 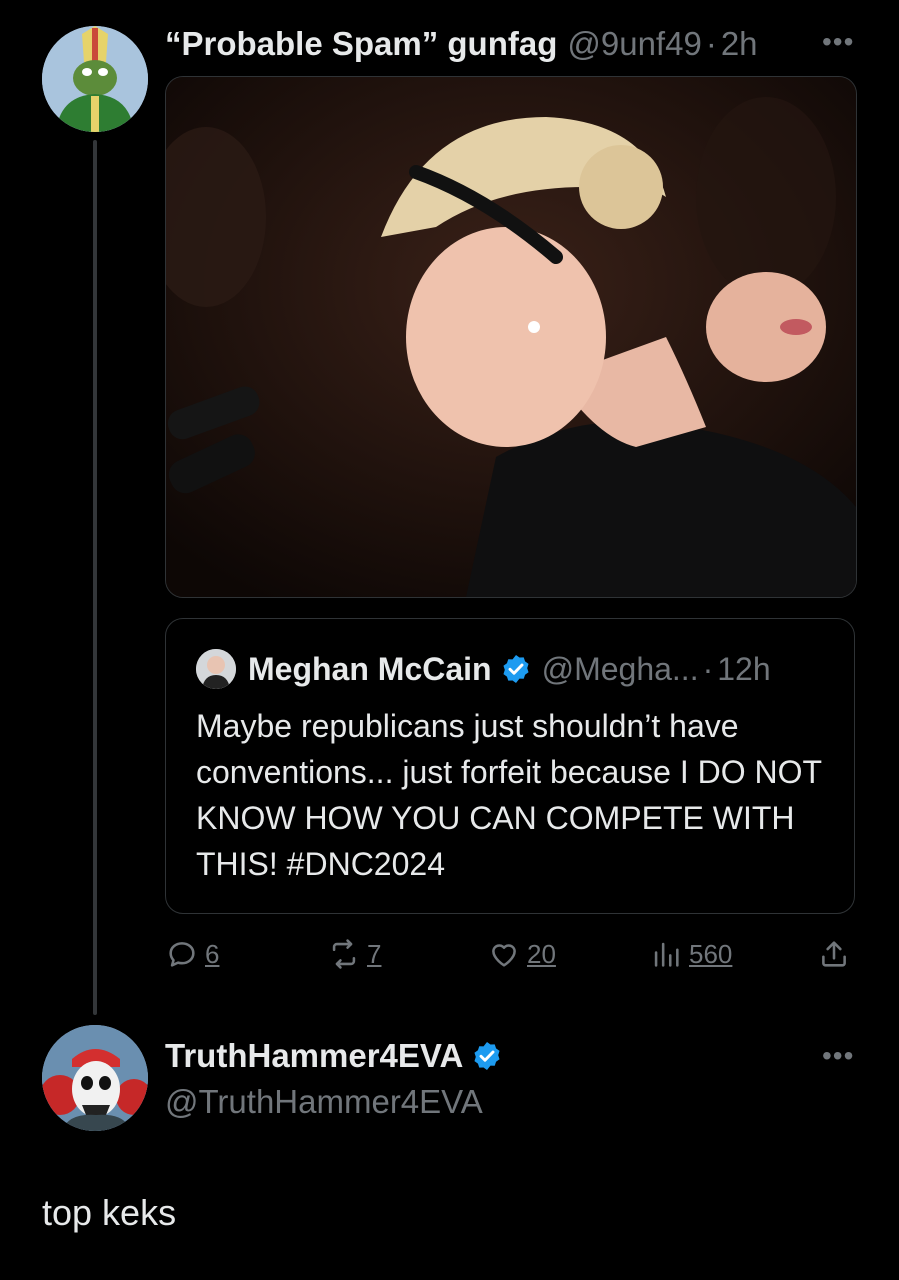 What do you see at coordinates (334, 1102) in the screenshot?
I see `reply-author-handle: @TruthHammer4EVA` at bounding box center [334, 1102].